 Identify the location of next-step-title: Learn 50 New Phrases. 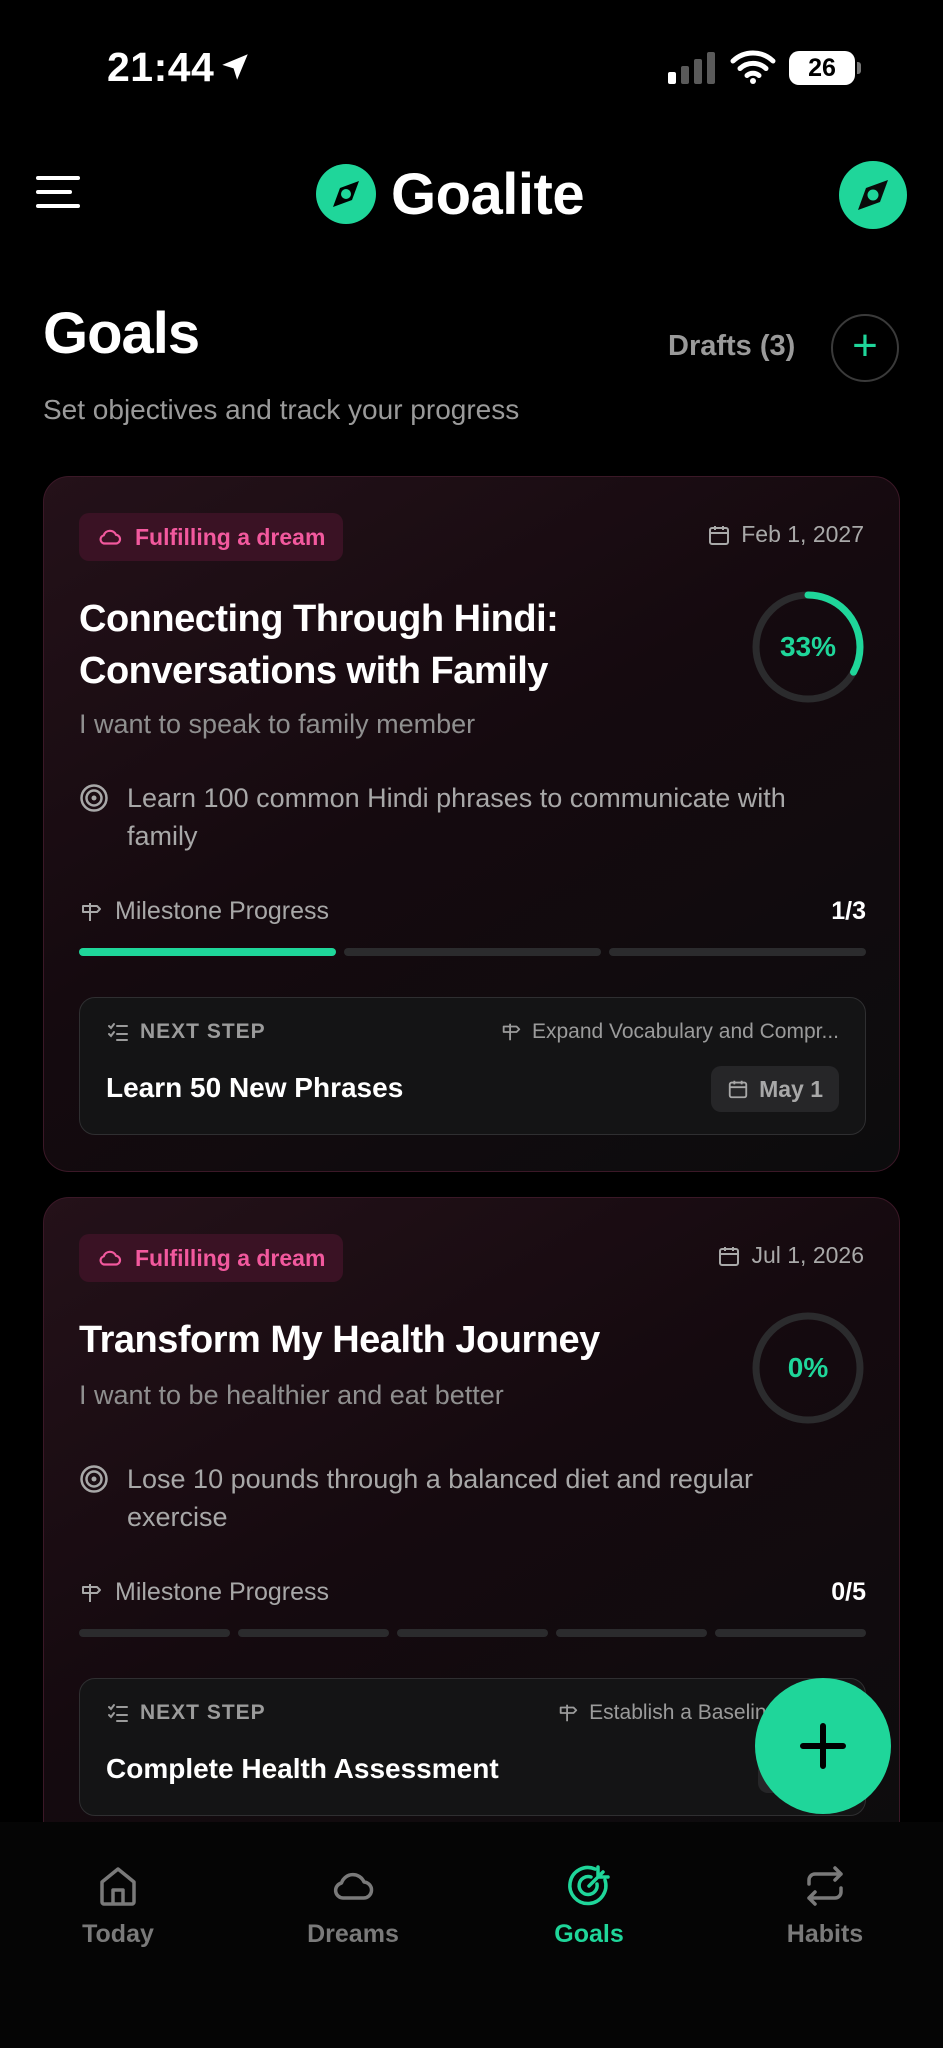
(255, 1087).